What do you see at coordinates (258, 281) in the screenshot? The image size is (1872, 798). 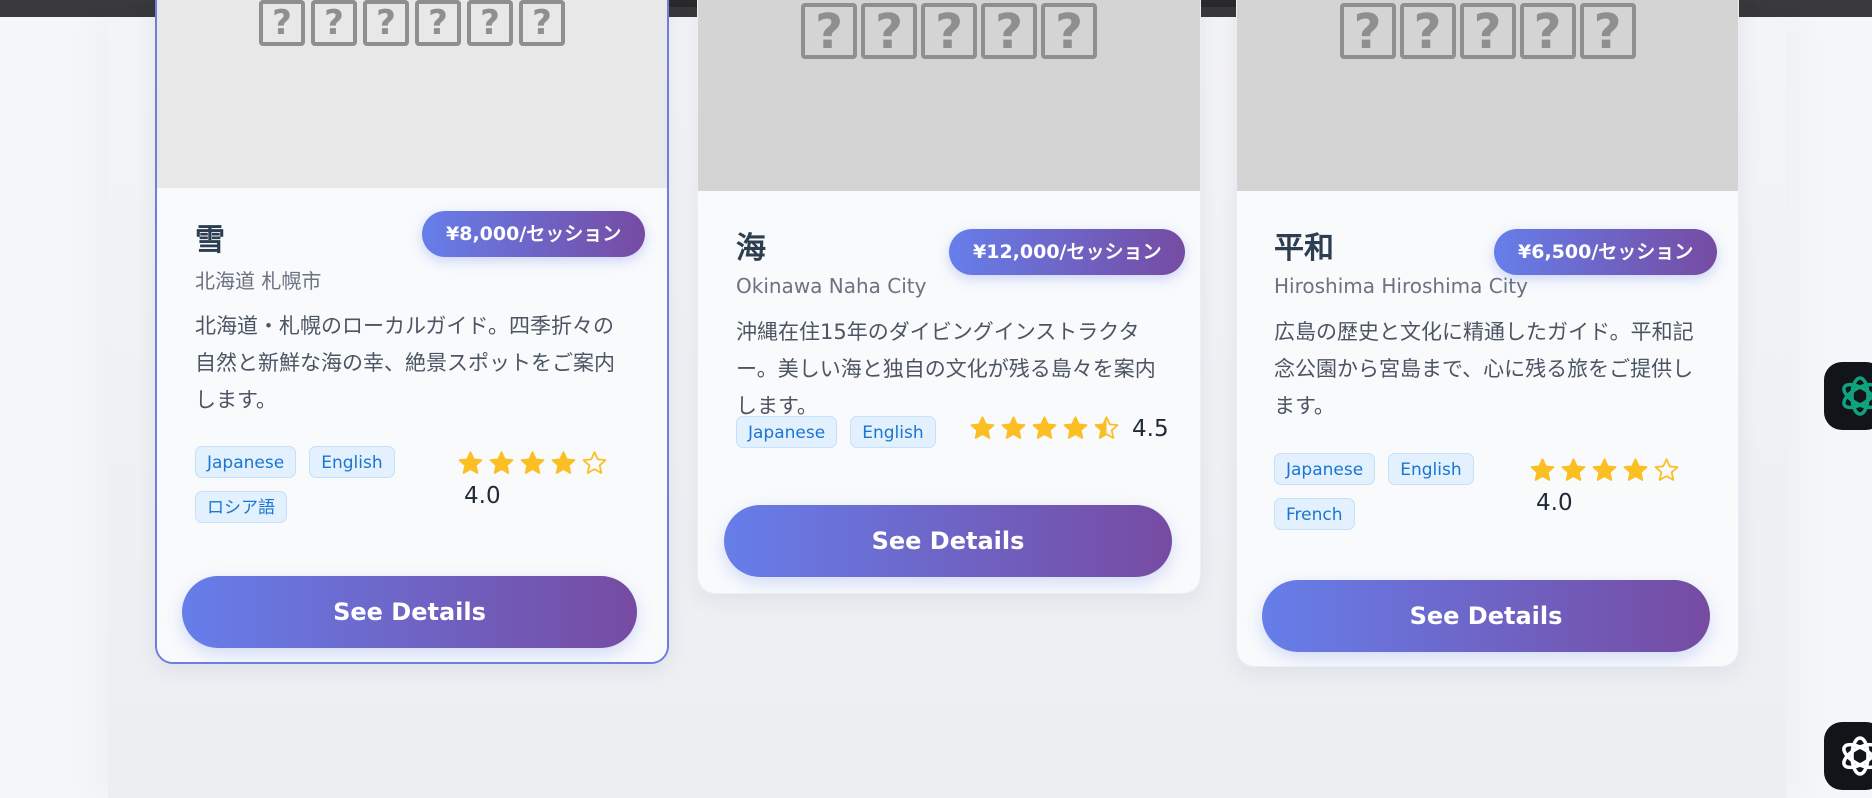 I see `guide-location: 北海道 札幌市` at bounding box center [258, 281].